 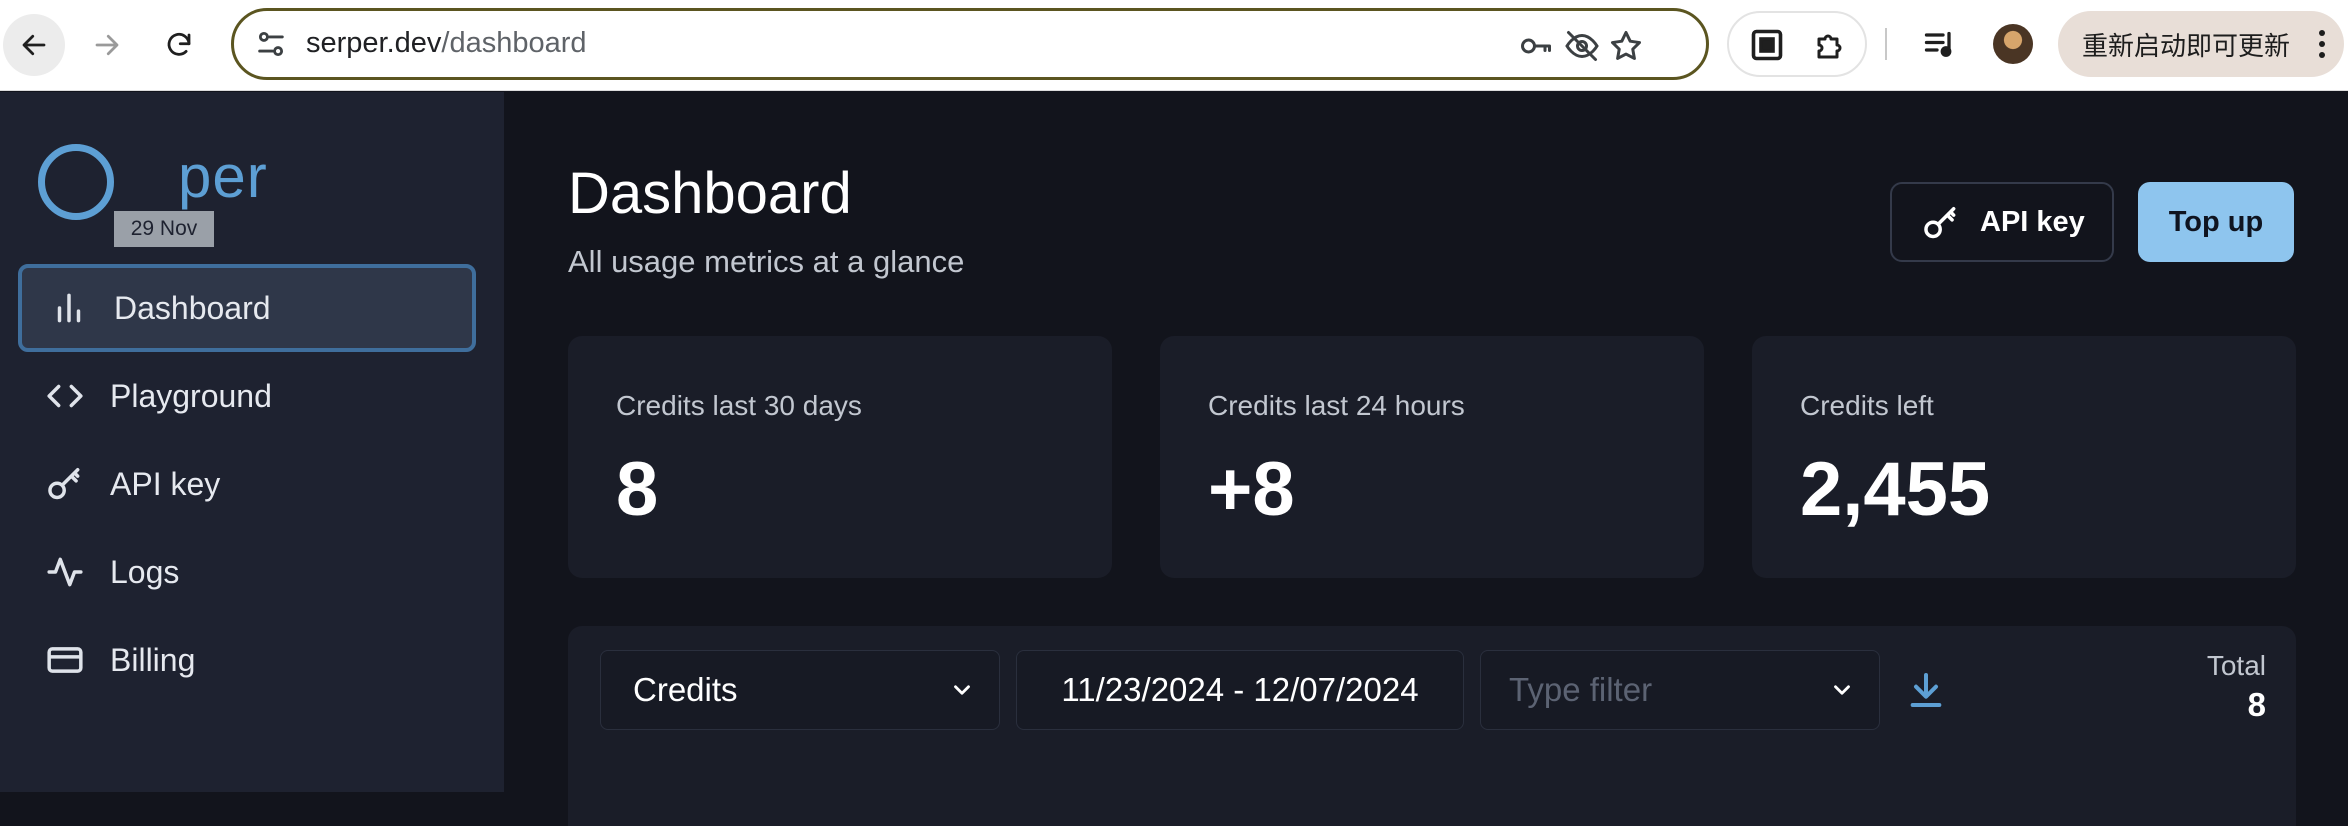 What do you see at coordinates (153, 659) in the screenshot?
I see `sidebar-item-label: Billing` at bounding box center [153, 659].